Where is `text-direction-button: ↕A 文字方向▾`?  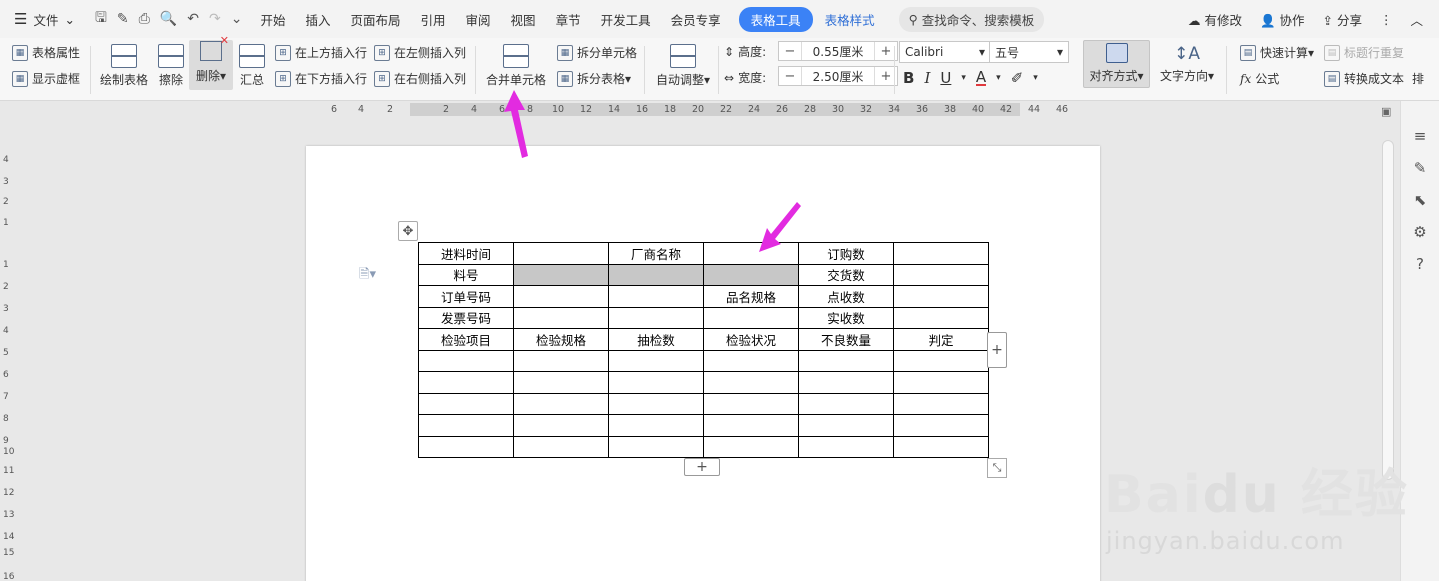
text-direction-button: ↕A 文字方向▾ is located at coordinates (1187, 64).